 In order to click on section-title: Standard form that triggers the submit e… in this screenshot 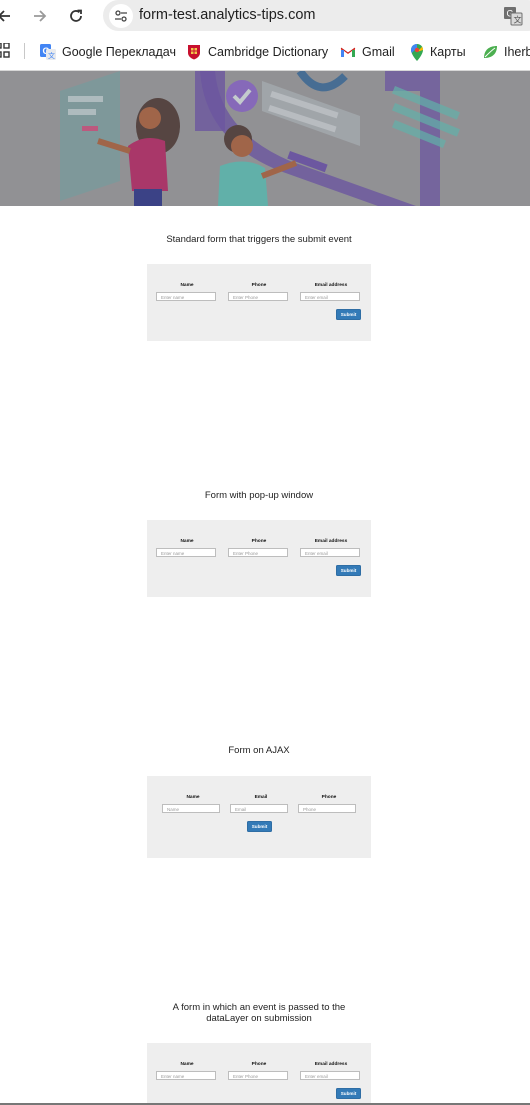, I will do `click(259, 239)`.